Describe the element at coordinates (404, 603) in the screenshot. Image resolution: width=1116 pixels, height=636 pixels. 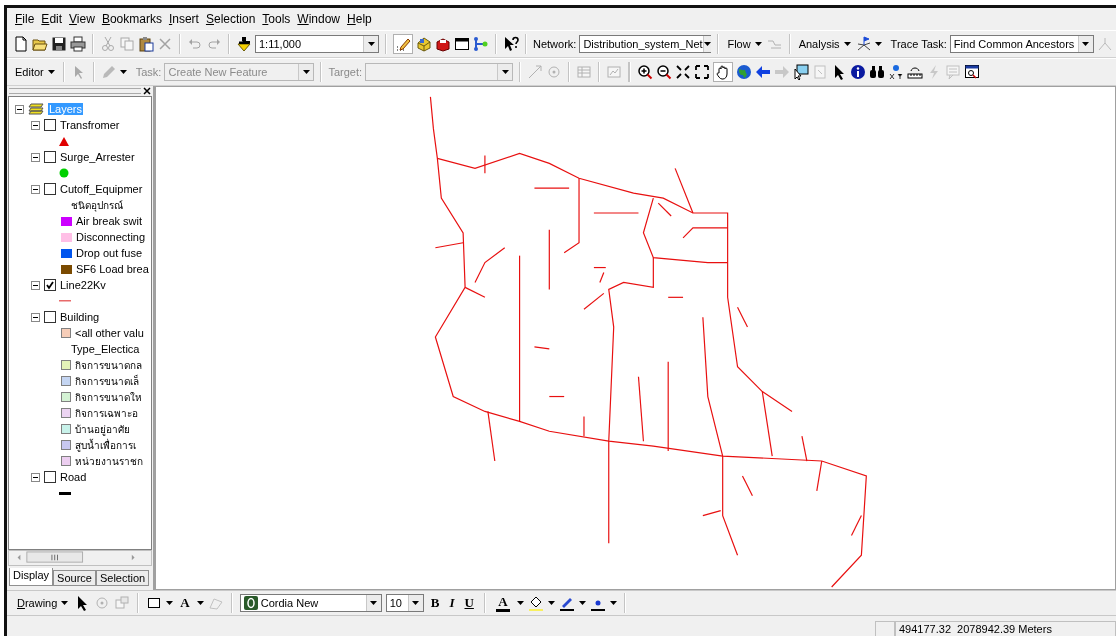
I see `font-size-dropdown: 10` at that location.